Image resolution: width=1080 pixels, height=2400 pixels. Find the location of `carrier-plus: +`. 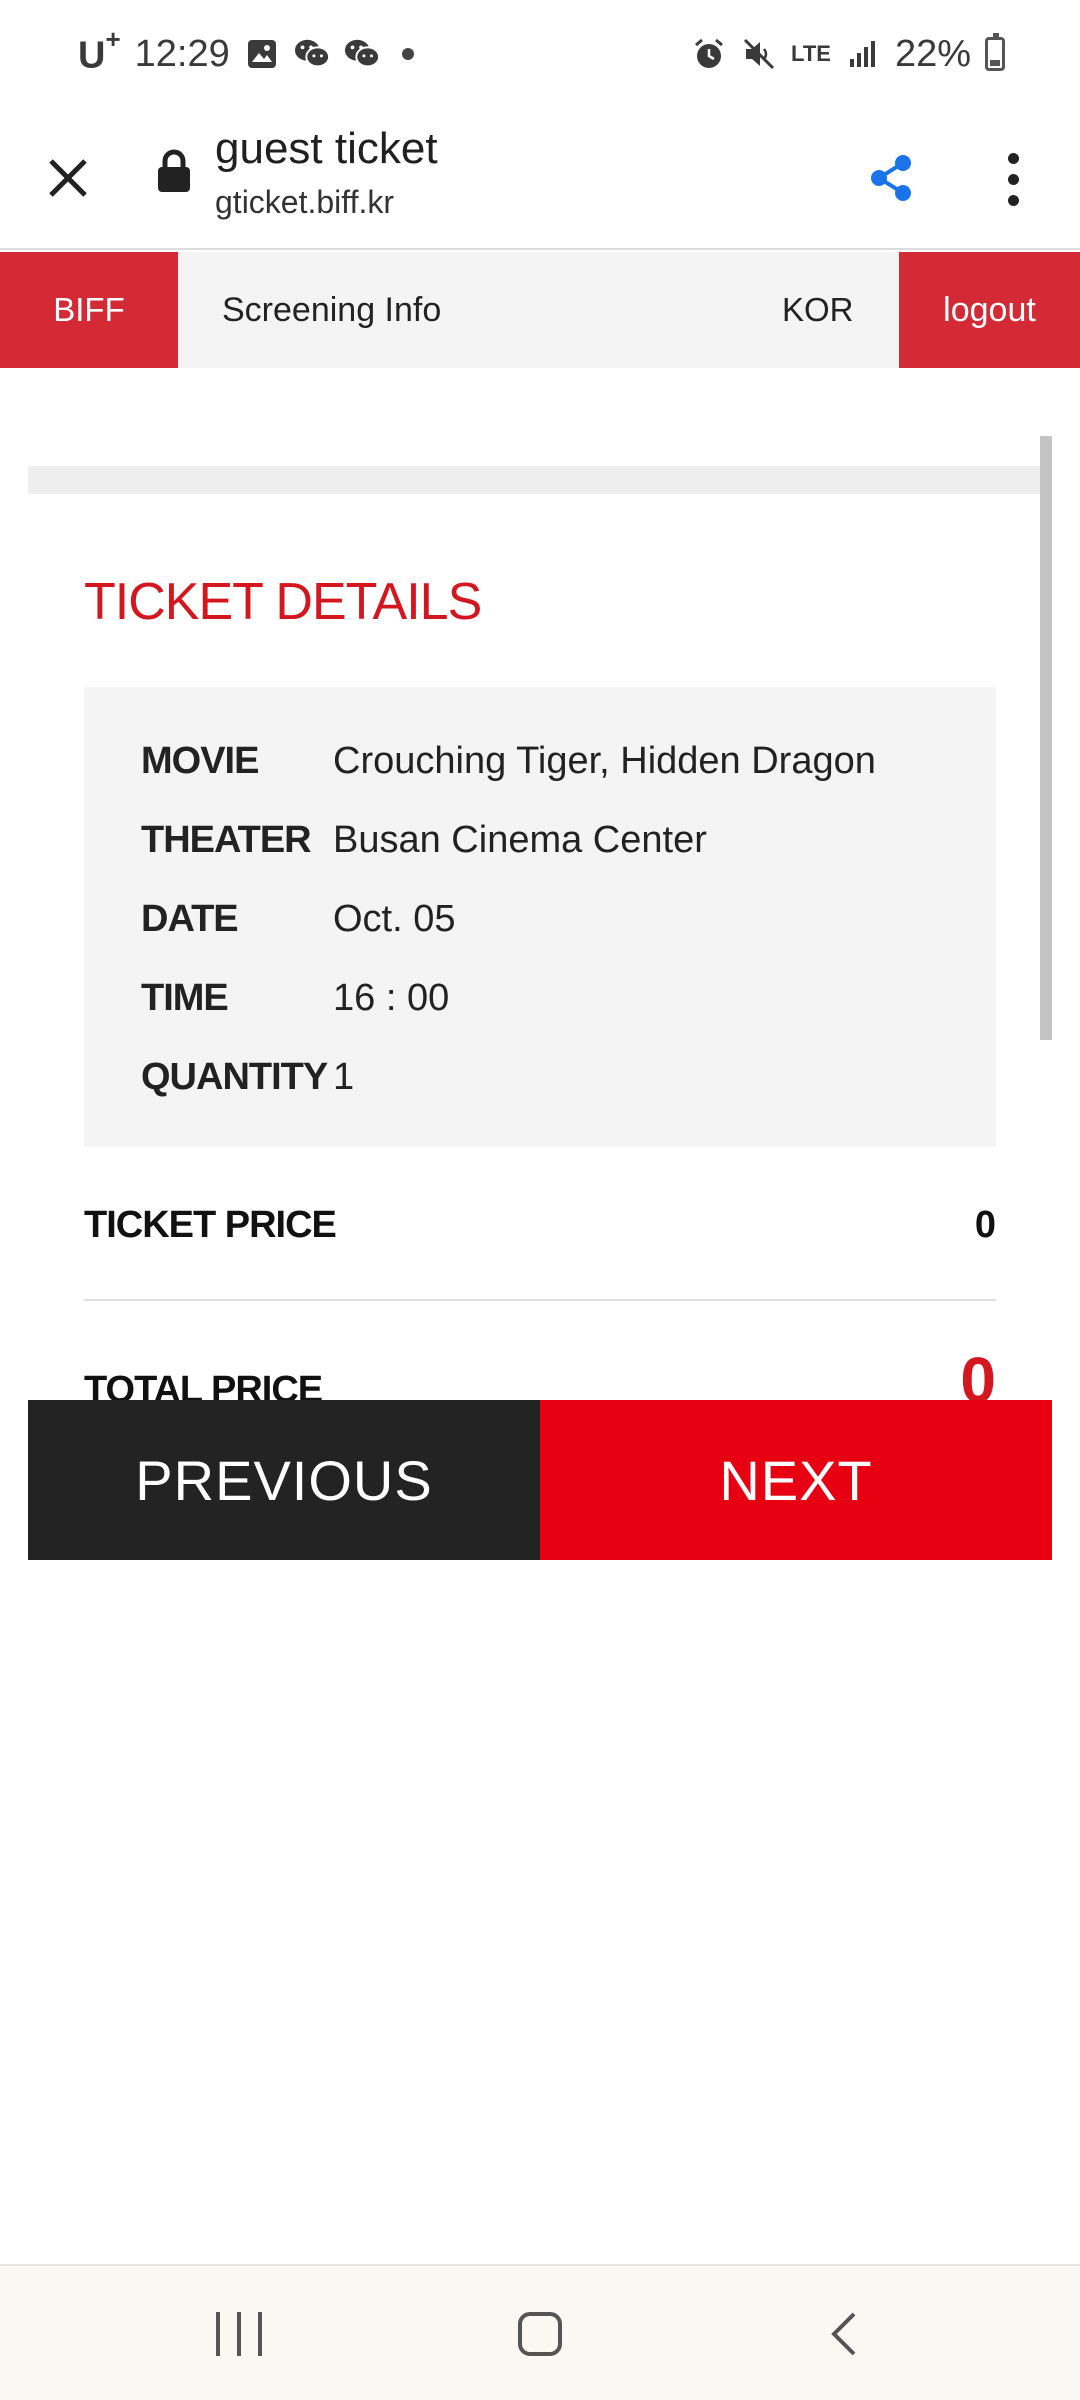

carrier-plus: + is located at coordinates (113, 39).